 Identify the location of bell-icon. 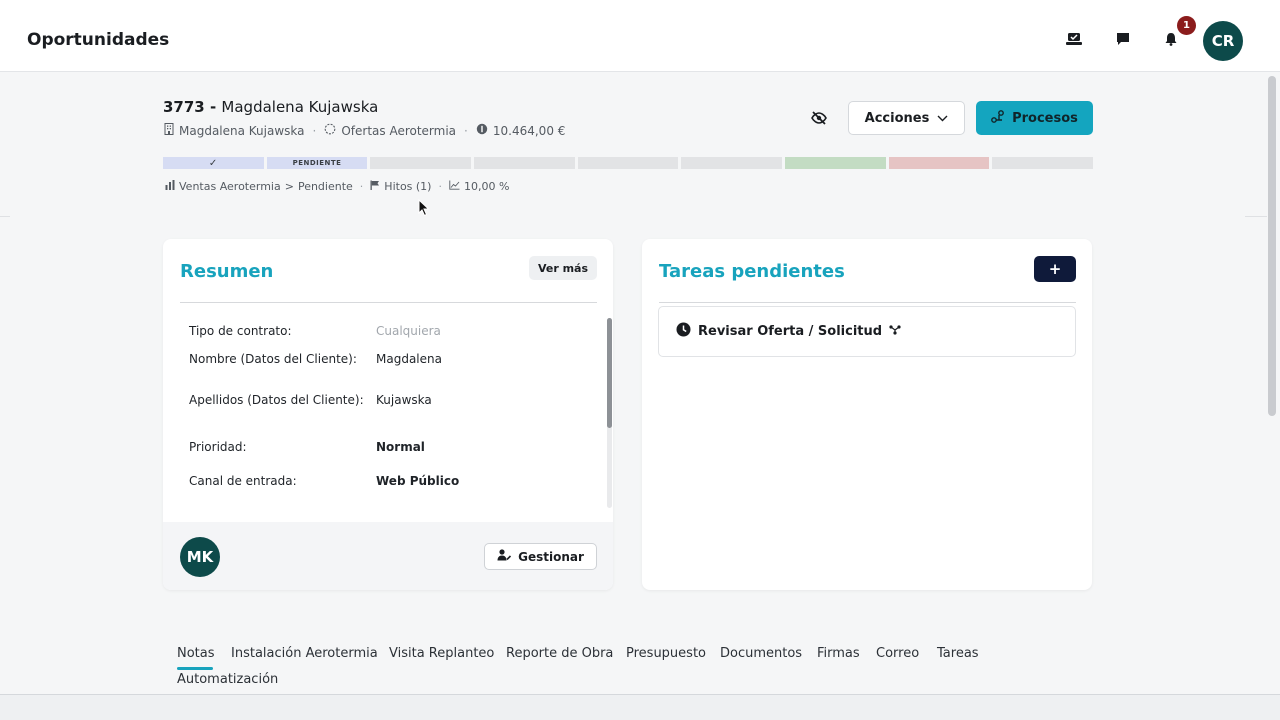
(1171, 39).